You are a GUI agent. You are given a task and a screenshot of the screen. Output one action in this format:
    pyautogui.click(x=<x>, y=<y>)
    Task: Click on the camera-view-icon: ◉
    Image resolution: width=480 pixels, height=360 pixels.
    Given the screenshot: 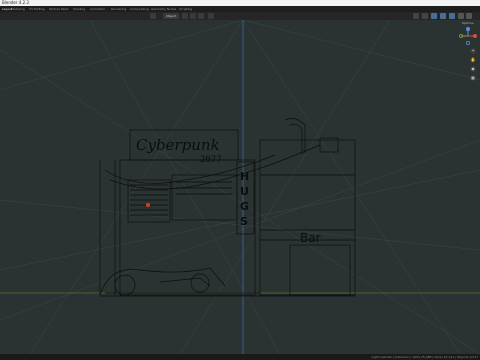 What is the action you would take?
    pyautogui.click(x=473, y=69)
    